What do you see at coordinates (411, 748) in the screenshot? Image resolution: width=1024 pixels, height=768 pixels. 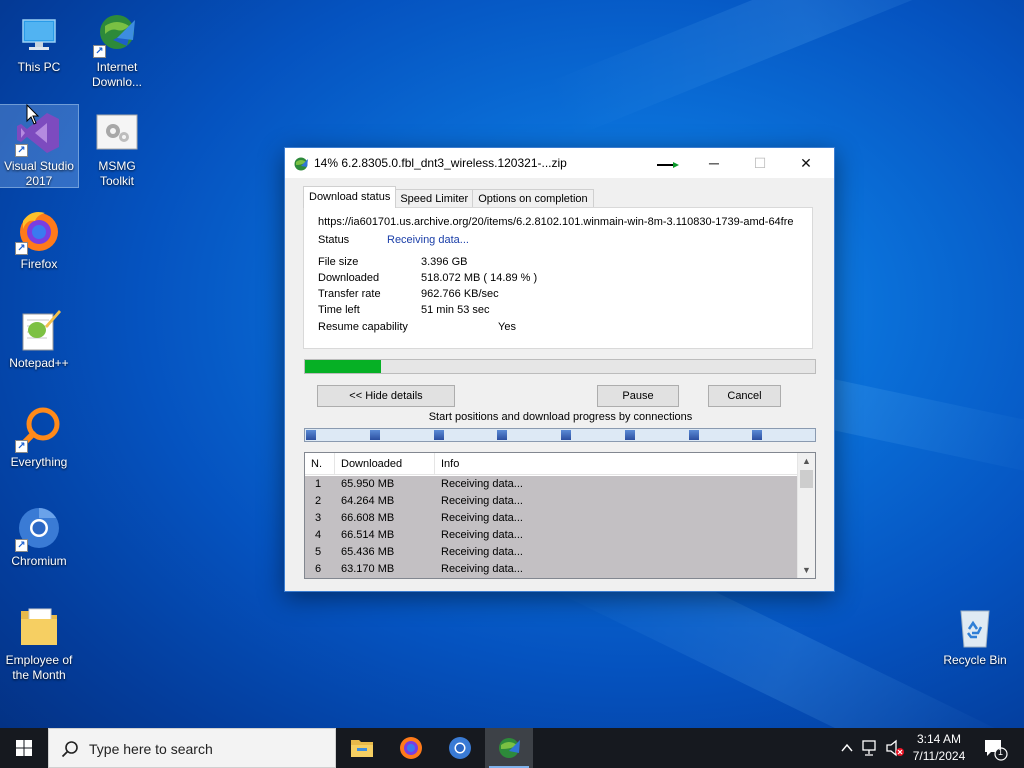 I see `taskbar-firefox` at bounding box center [411, 748].